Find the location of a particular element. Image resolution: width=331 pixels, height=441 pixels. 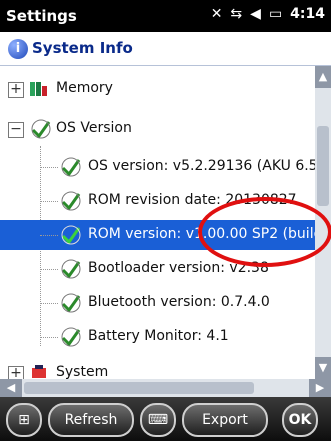

memory-icon is located at coordinates (38, 89).